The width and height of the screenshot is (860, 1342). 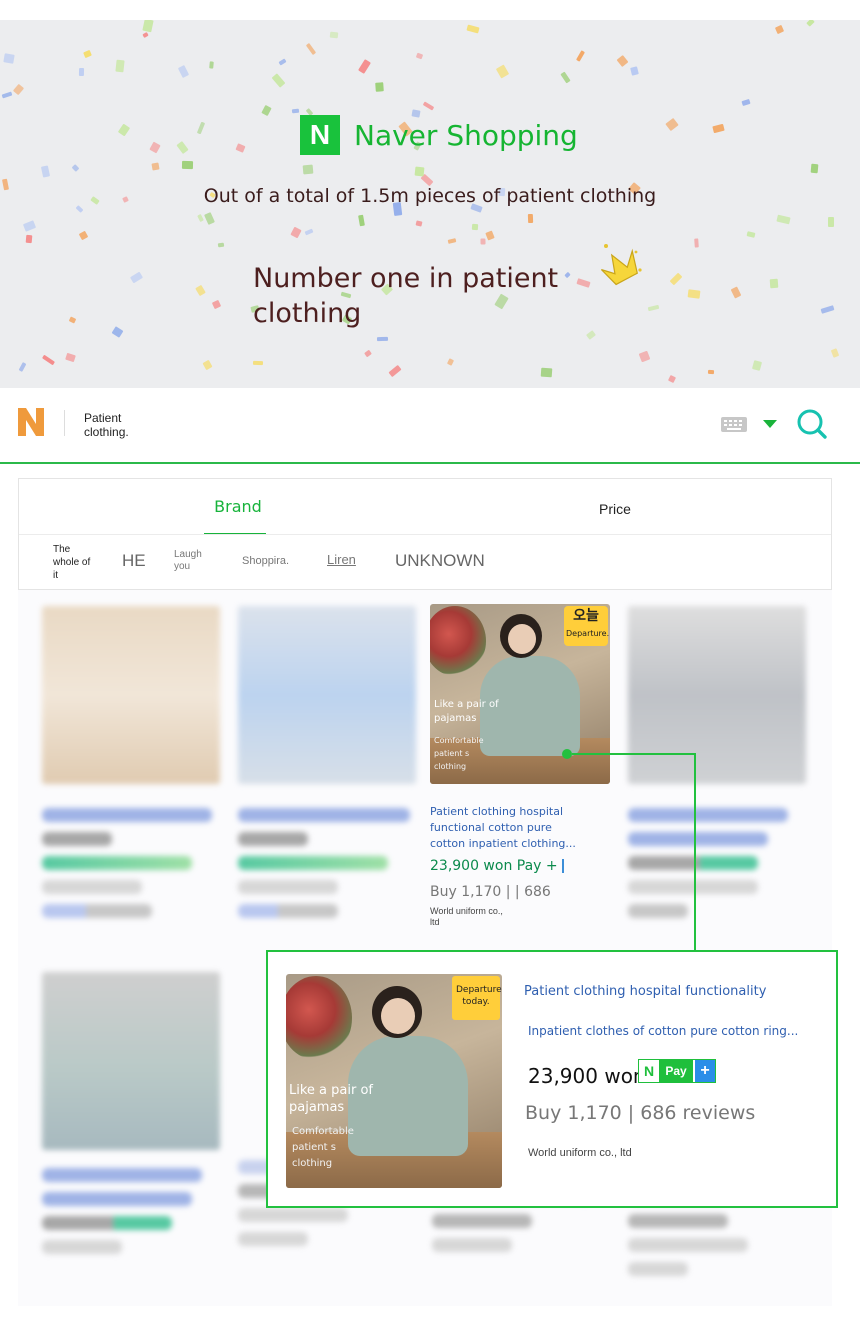 I want to click on naver-logo-icon: N, so click(x=320, y=135).